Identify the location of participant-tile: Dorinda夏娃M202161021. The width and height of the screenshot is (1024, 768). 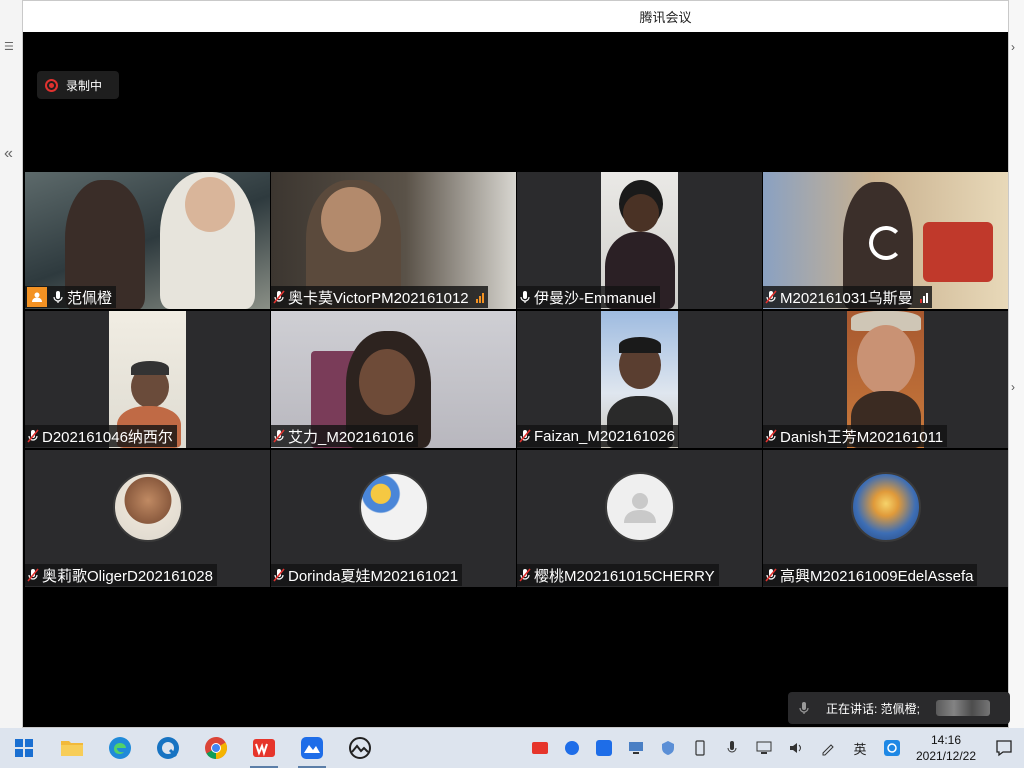
(393, 518).